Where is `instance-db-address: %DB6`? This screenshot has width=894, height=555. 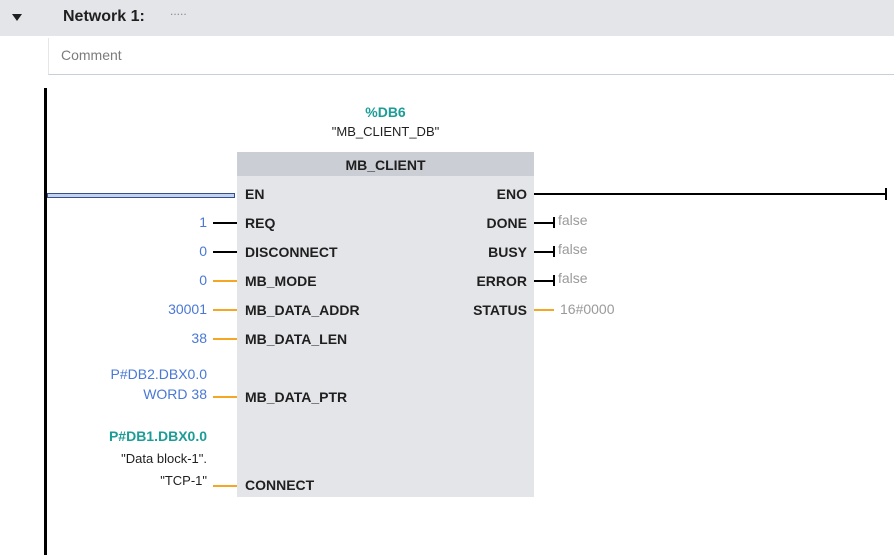 instance-db-address: %DB6 is located at coordinates (385, 112).